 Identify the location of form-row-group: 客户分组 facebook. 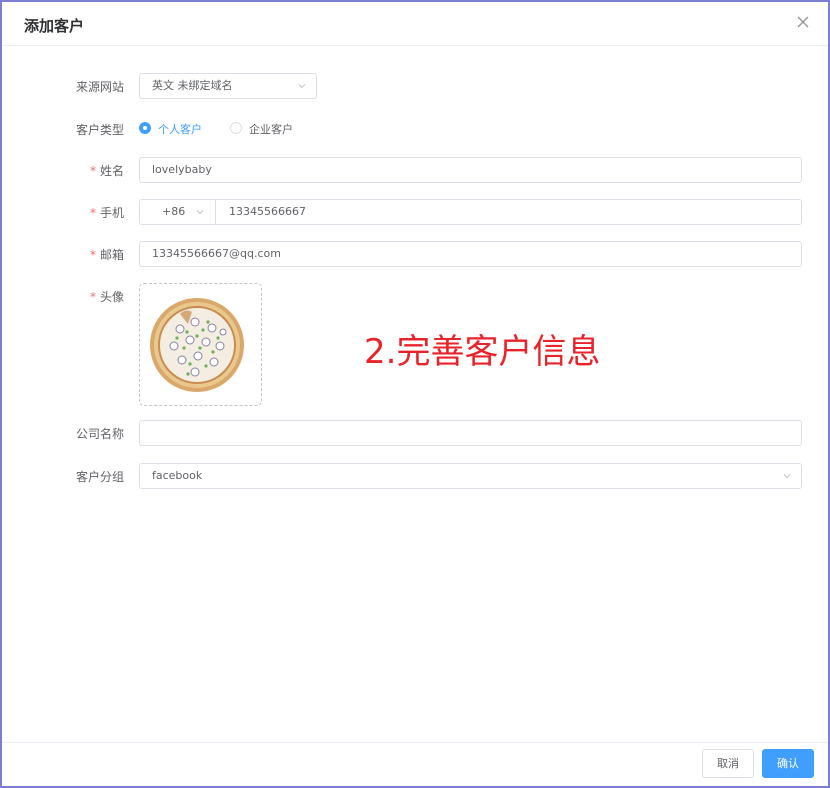
(415, 476).